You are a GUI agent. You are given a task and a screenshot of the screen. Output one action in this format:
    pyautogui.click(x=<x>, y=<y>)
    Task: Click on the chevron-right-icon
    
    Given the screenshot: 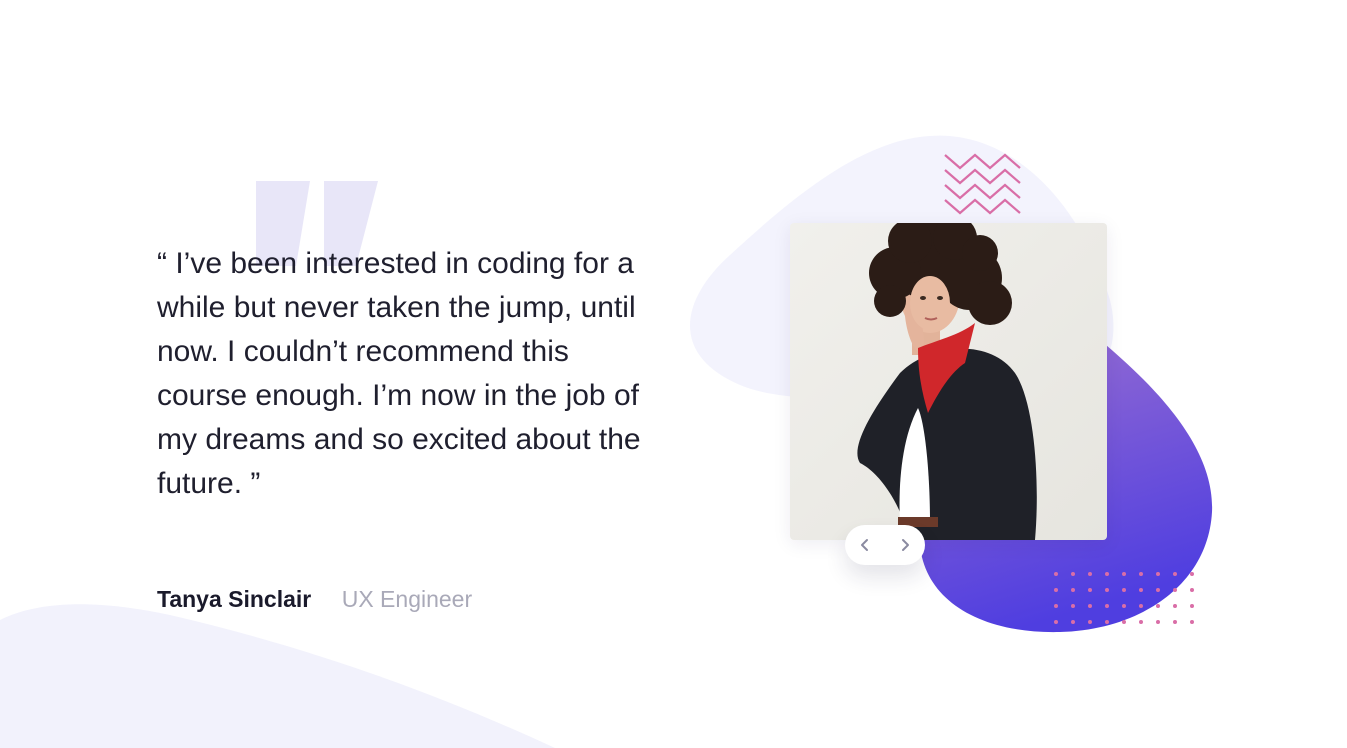 What is the action you would take?
    pyautogui.click(x=905, y=545)
    